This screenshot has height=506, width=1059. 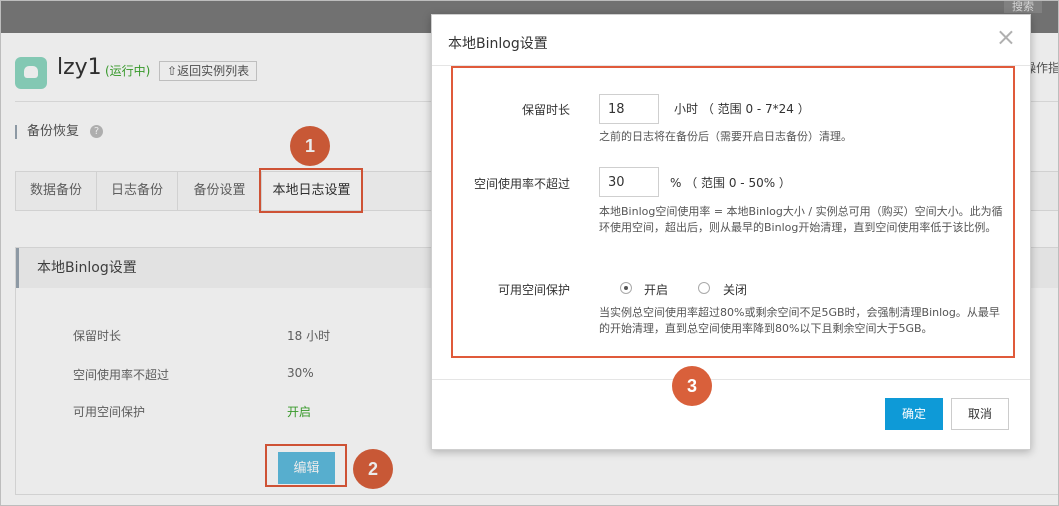 What do you see at coordinates (1006, 37) in the screenshot?
I see `close-icon: ×` at bounding box center [1006, 37].